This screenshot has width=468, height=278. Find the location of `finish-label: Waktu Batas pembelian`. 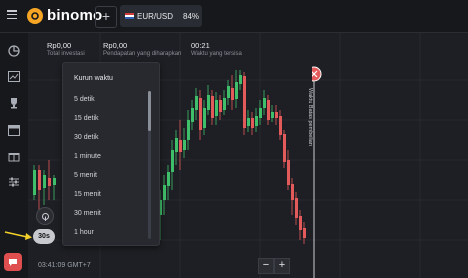

finish-label: Waktu Batas pembelian is located at coordinates (310, 117).